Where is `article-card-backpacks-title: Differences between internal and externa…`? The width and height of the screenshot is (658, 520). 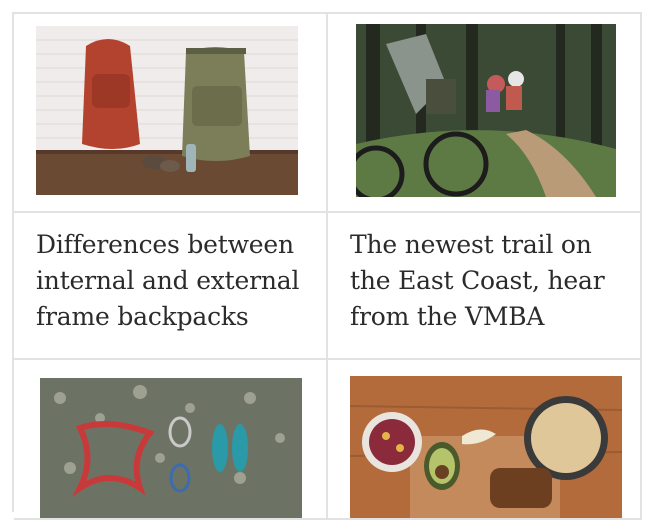 article-card-backpacks-title: Differences between internal and externa… is located at coordinates (171, 286).